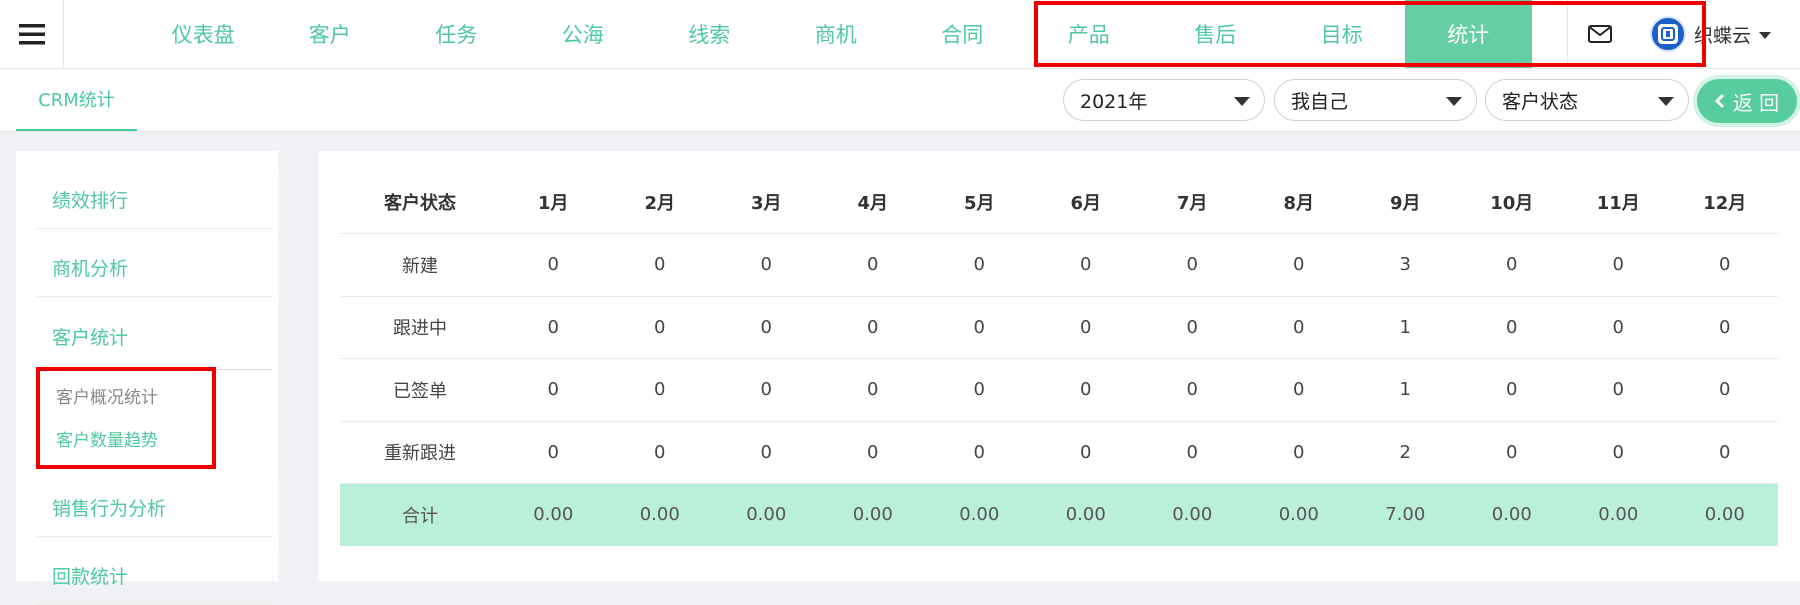 The width and height of the screenshot is (1800, 605). I want to click on nav-item-public-pool: 公海, so click(583, 34).